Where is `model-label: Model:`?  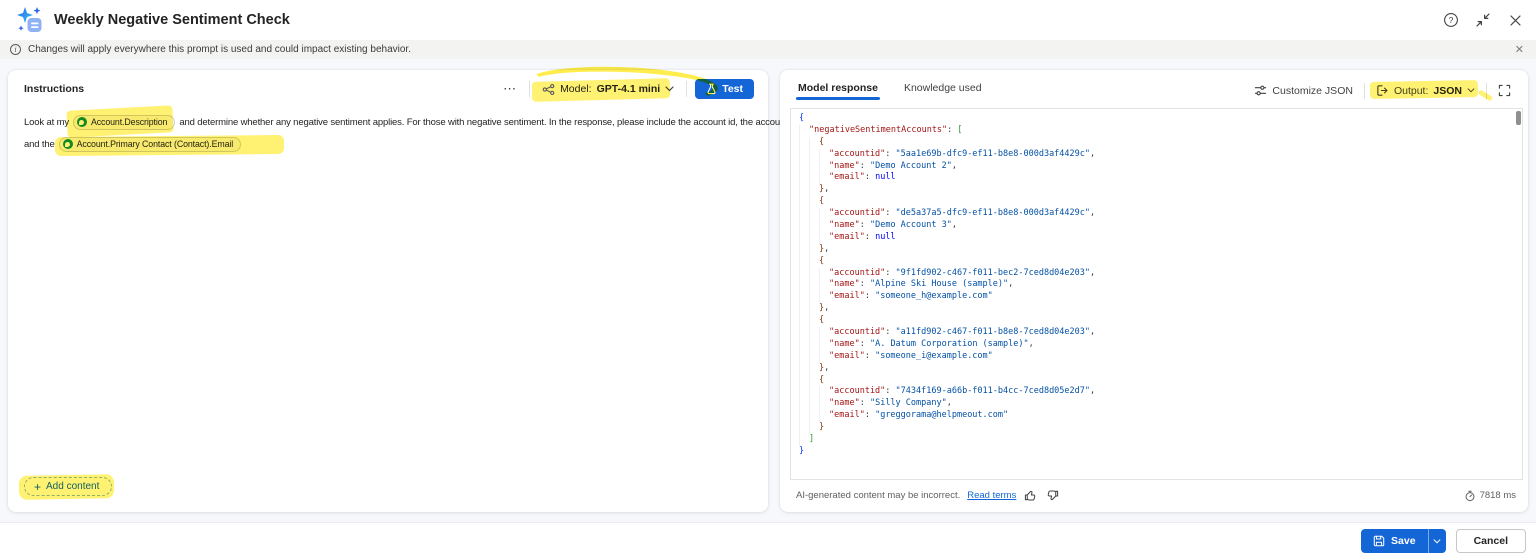 model-label: Model: is located at coordinates (576, 89).